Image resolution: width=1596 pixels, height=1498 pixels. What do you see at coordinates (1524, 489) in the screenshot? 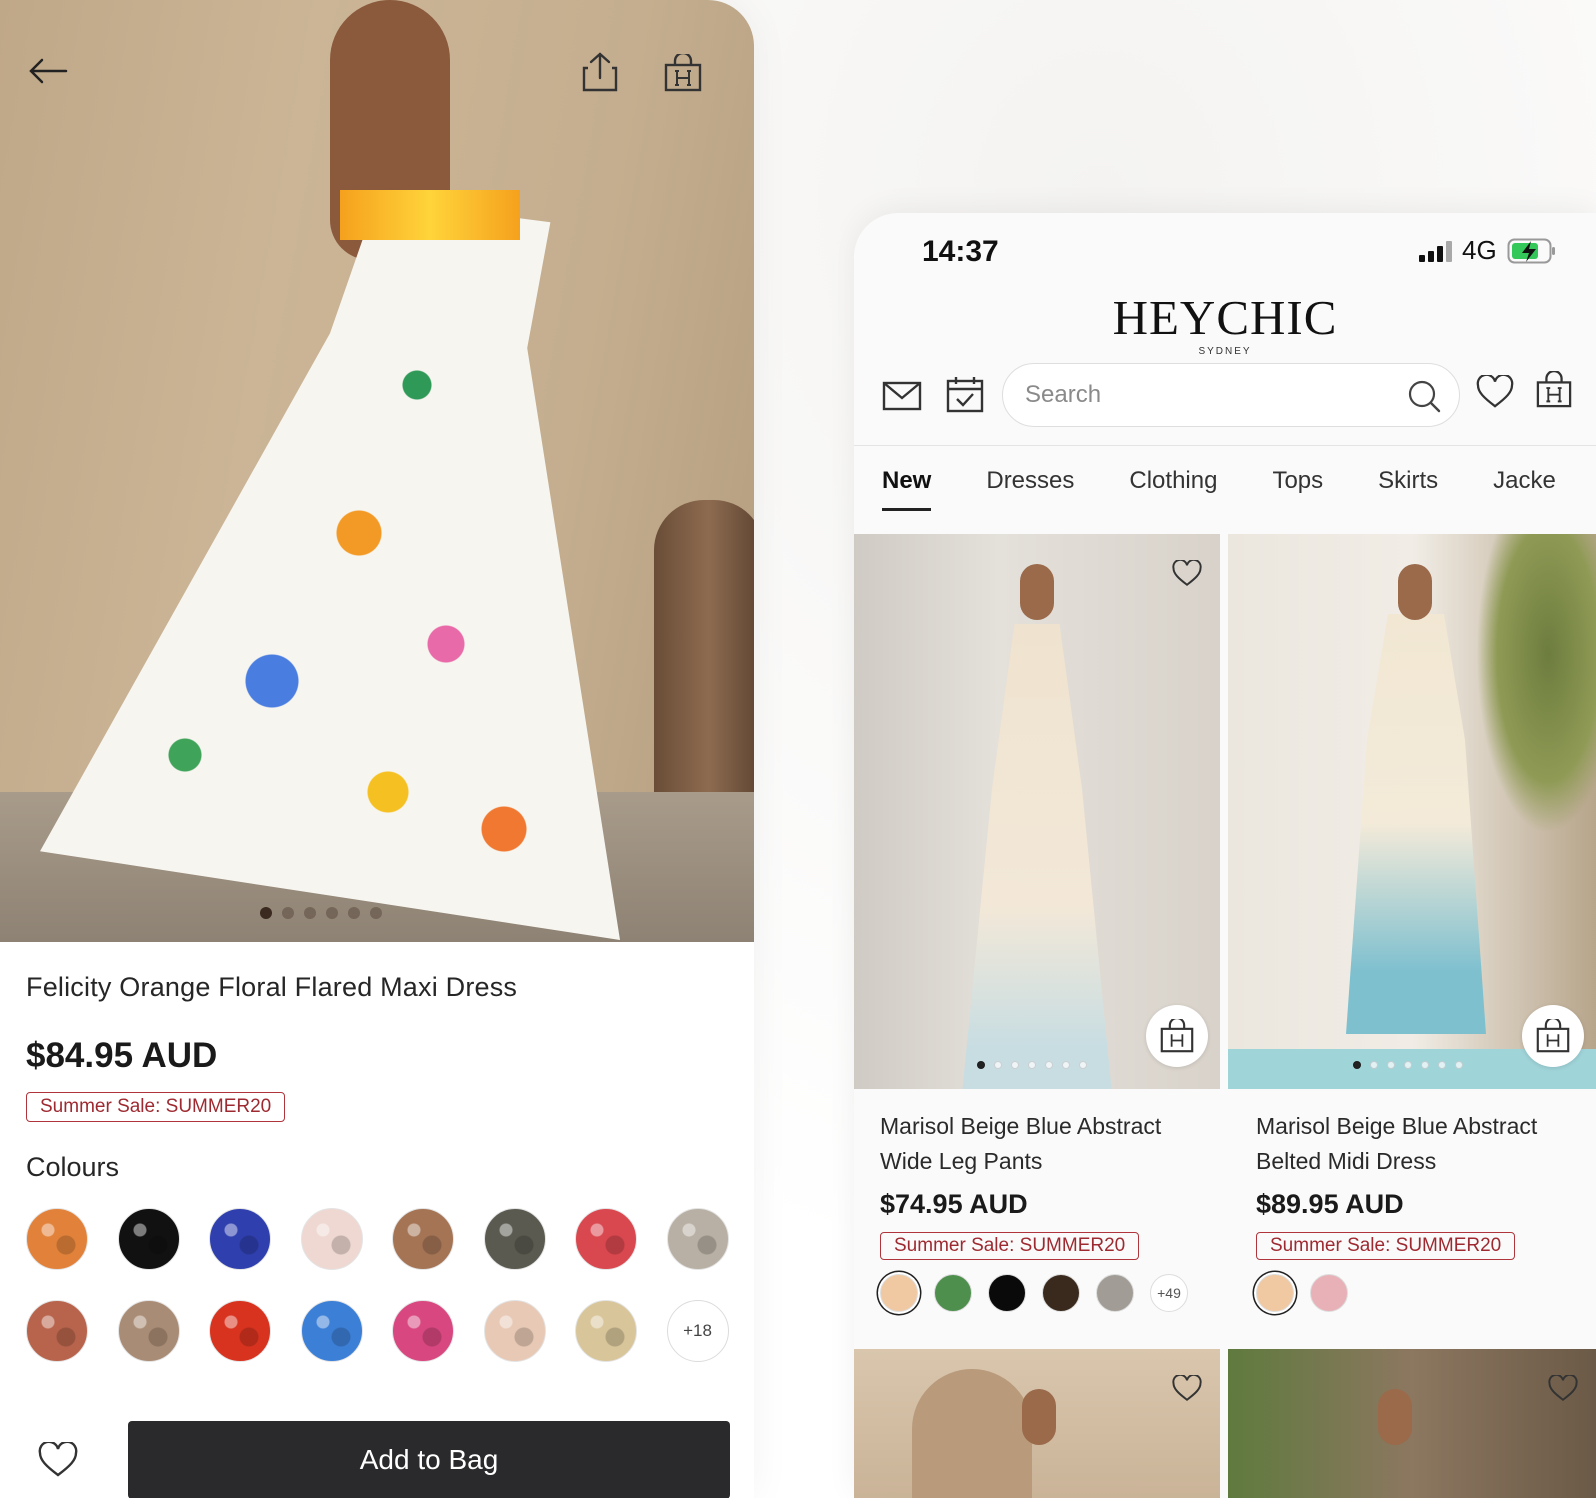
I see `tab-jackets: Jacke` at bounding box center [1524, 489].